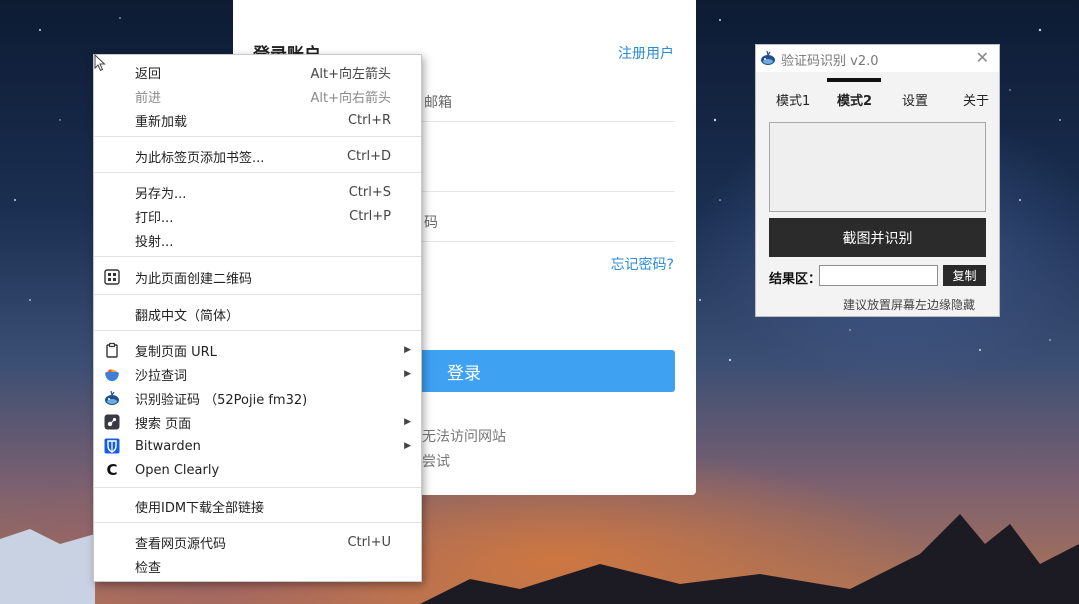 The width and height of the screenshot is (1079, 604). I want to click on menu-item-save-as: 另存为... Ctrl+S, so click(257, 192).